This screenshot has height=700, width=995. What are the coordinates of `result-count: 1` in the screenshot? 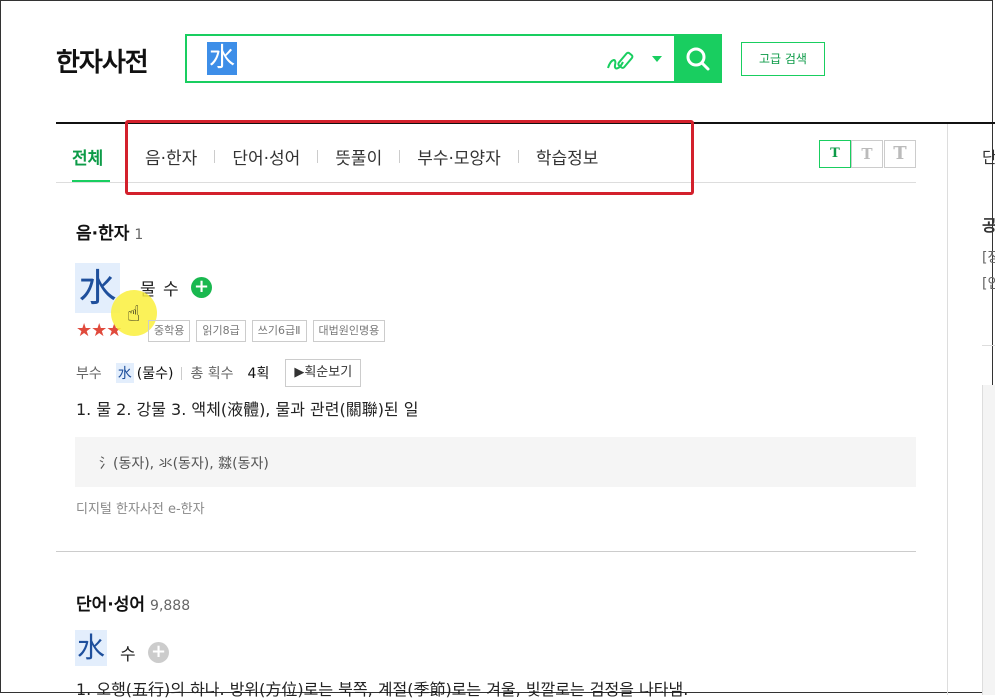 It's located at (139, 235).